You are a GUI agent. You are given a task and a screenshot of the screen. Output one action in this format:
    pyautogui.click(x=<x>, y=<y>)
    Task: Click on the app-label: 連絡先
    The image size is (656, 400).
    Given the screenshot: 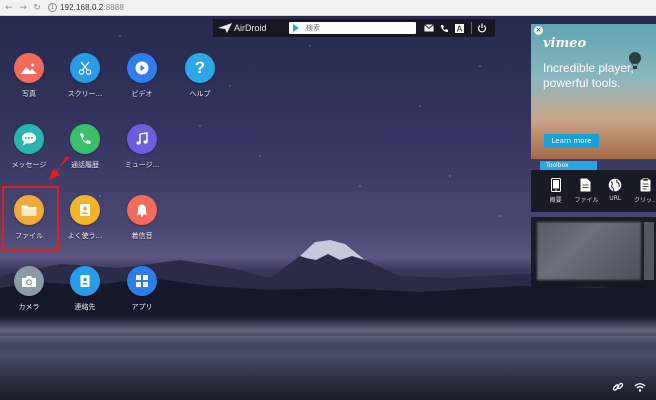 What is the action you would take?
    pyautogui.click(x=85, y=307)
    